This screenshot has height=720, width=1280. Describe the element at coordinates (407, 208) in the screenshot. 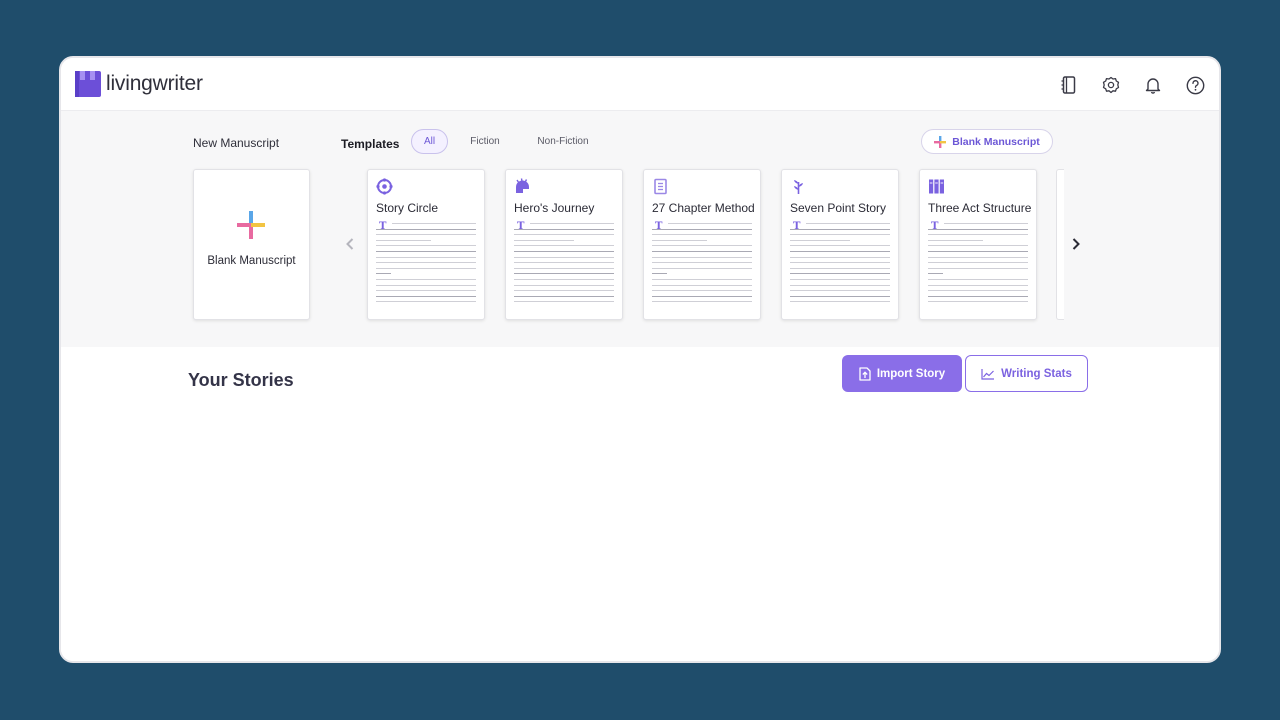

I see `template-card-title: Story Circle` at that location.